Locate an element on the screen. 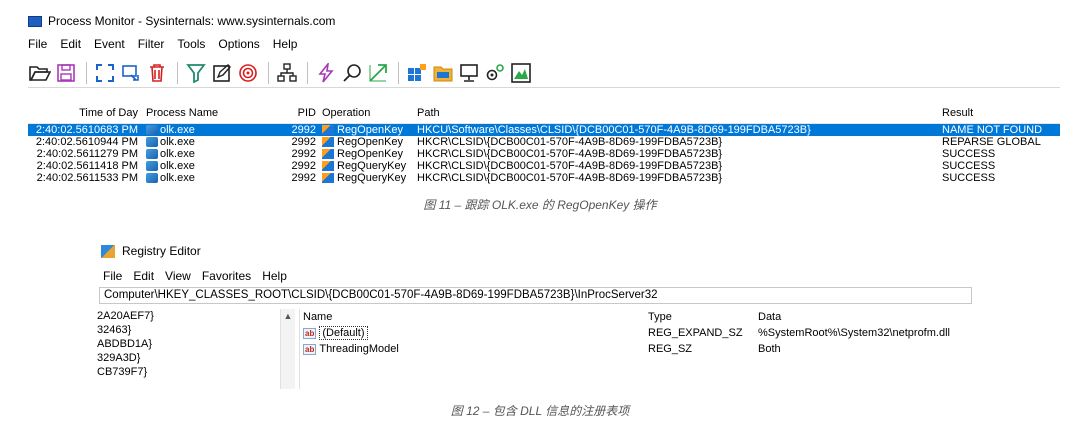  menu-options: Options is located at coordinates (238, 46).